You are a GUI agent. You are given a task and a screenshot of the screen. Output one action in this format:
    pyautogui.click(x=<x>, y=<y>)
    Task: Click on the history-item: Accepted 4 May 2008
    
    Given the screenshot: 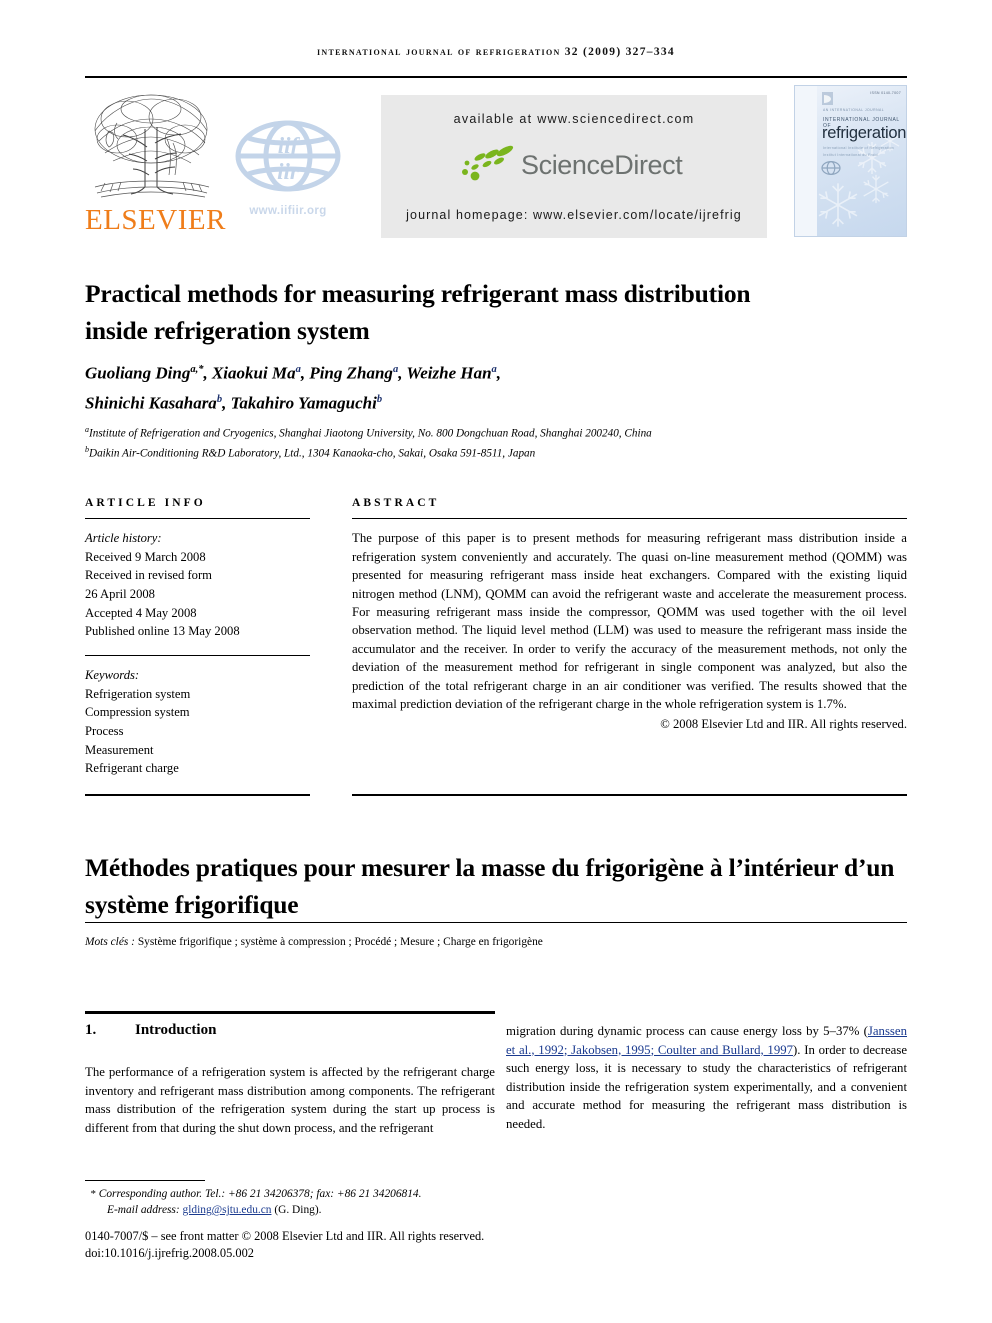 What is the action you would take?
    pyautogui.click(x=141, y=612)
    